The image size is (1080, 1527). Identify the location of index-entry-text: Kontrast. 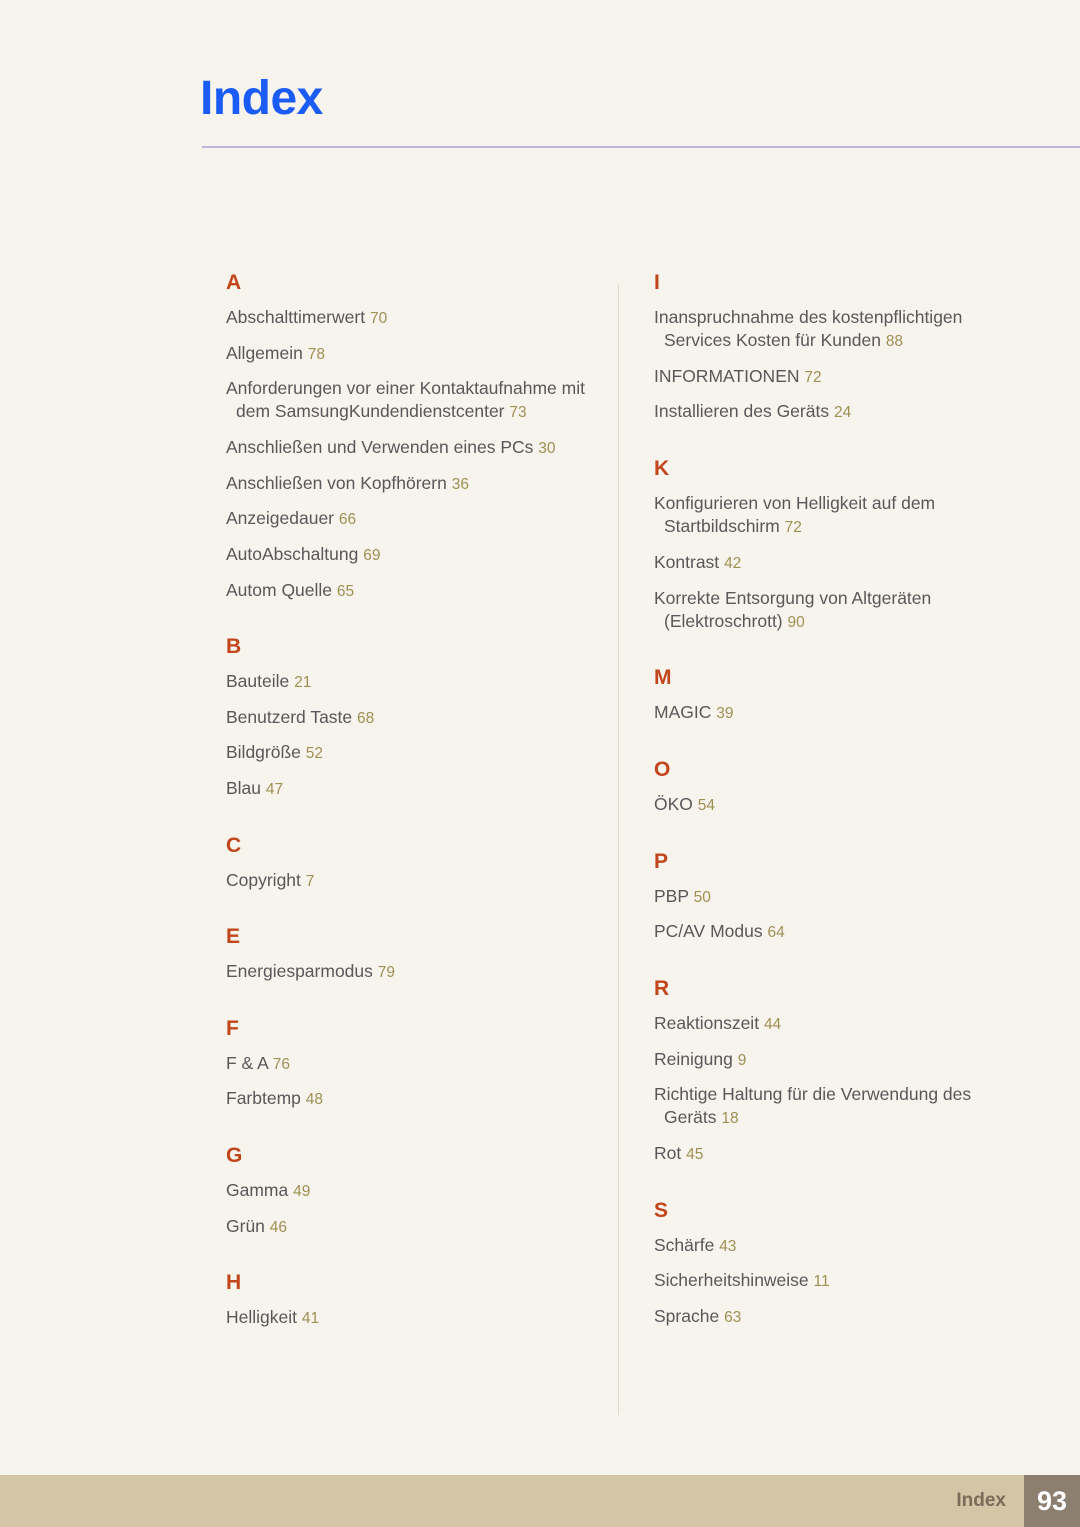
(687, 561).